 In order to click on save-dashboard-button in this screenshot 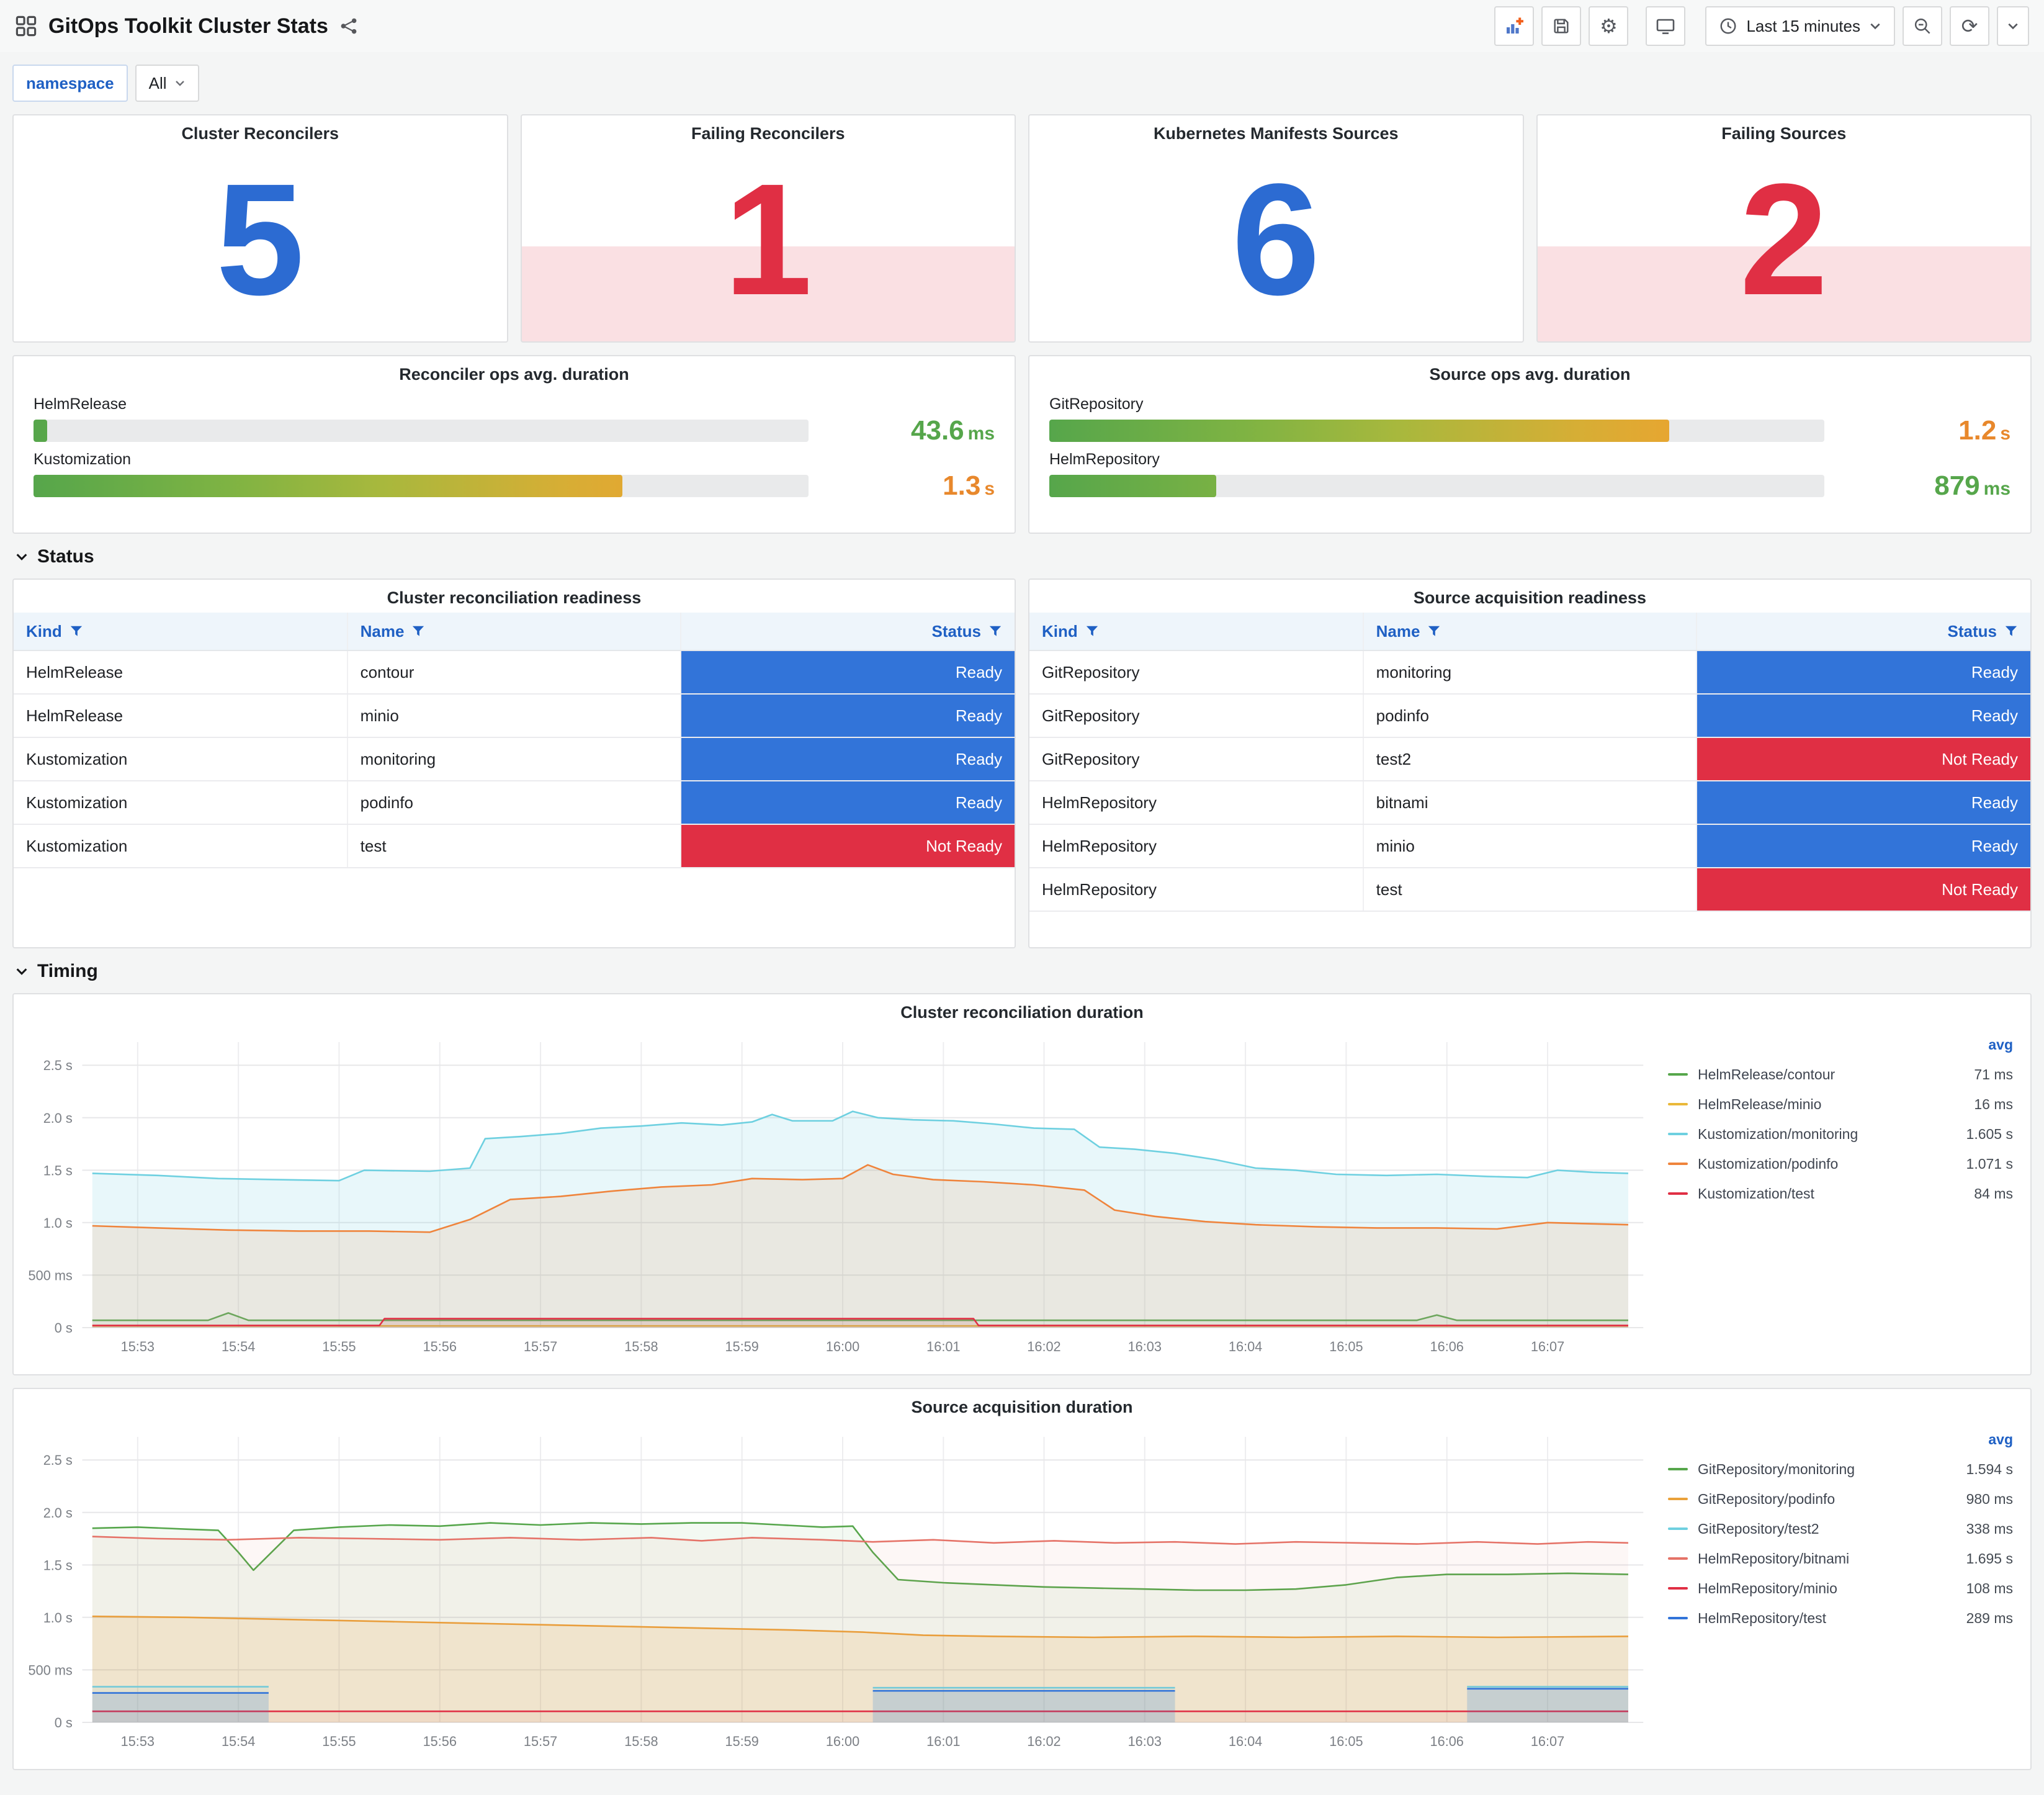, I will do `click(1562, 26)`.